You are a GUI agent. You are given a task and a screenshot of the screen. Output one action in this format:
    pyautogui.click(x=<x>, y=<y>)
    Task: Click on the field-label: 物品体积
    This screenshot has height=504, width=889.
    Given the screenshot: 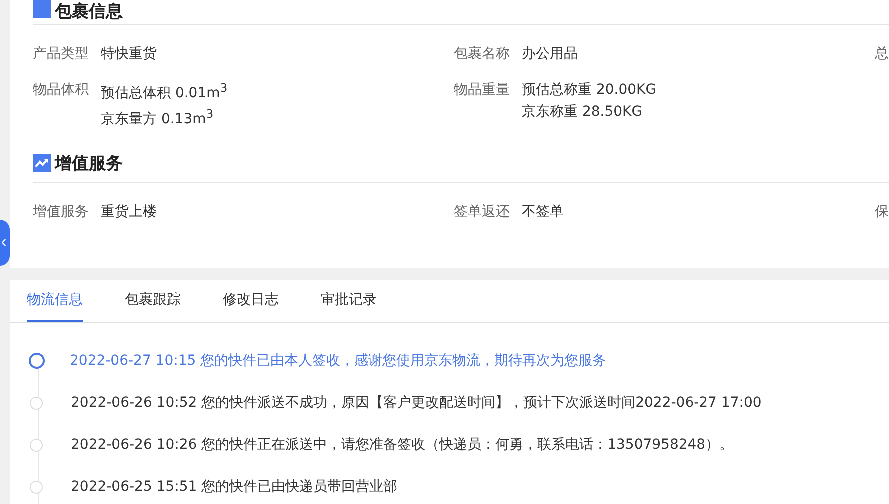 What is the action you would take?
    pyautogui.click(x=61, y=90)
    